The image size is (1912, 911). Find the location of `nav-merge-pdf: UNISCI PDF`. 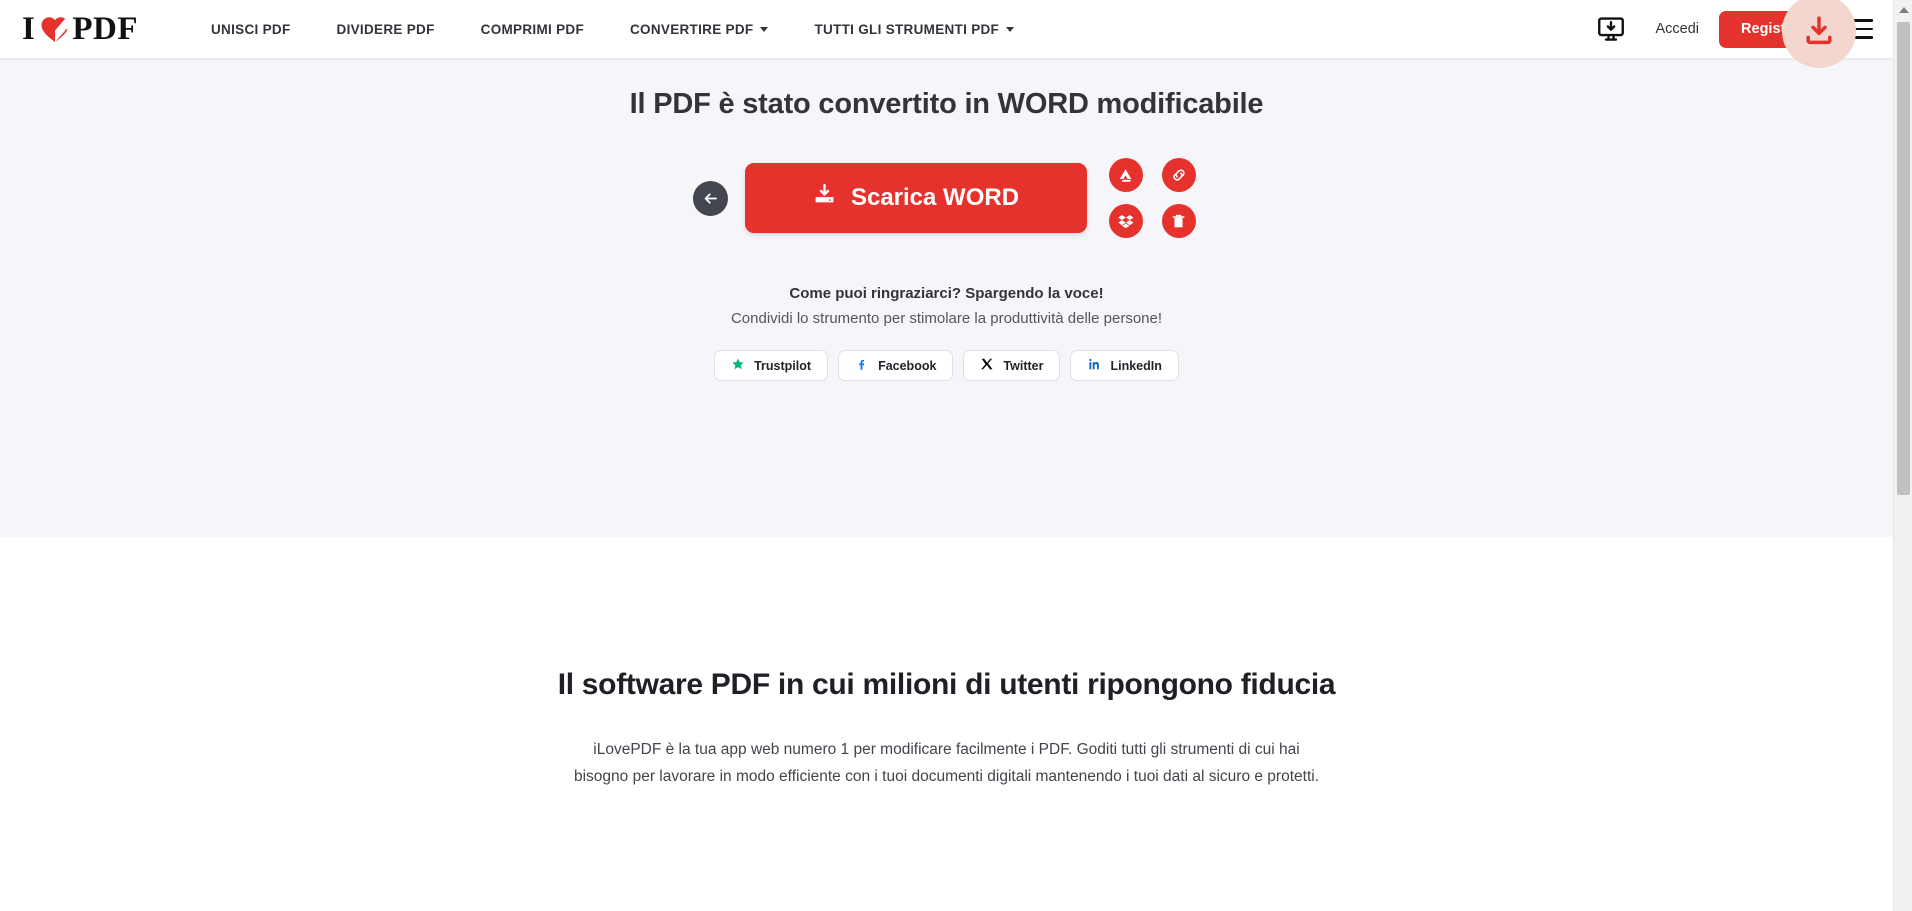

nav-merge-pdf: UNISCI PDF is located at coordinates (251, 29).